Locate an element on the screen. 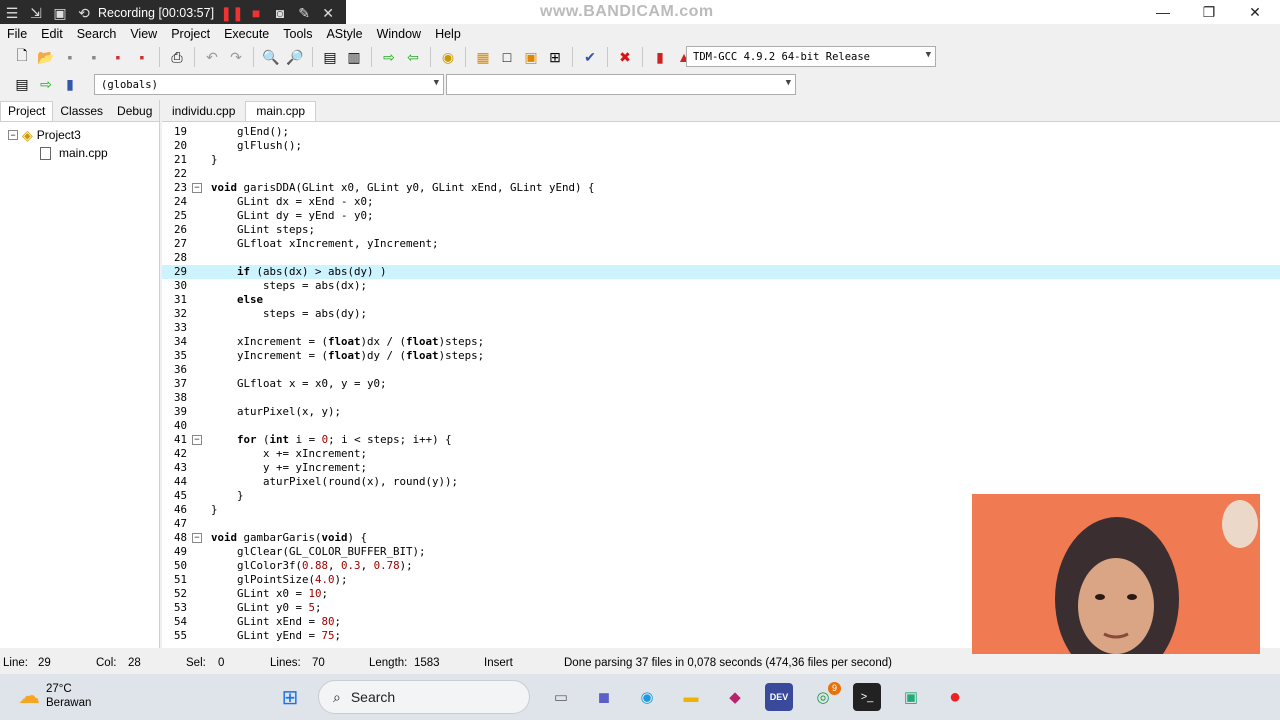 This screenshot has height=720, width=1280. goto-icon: ⇨ is located at coordinates (389, 57).